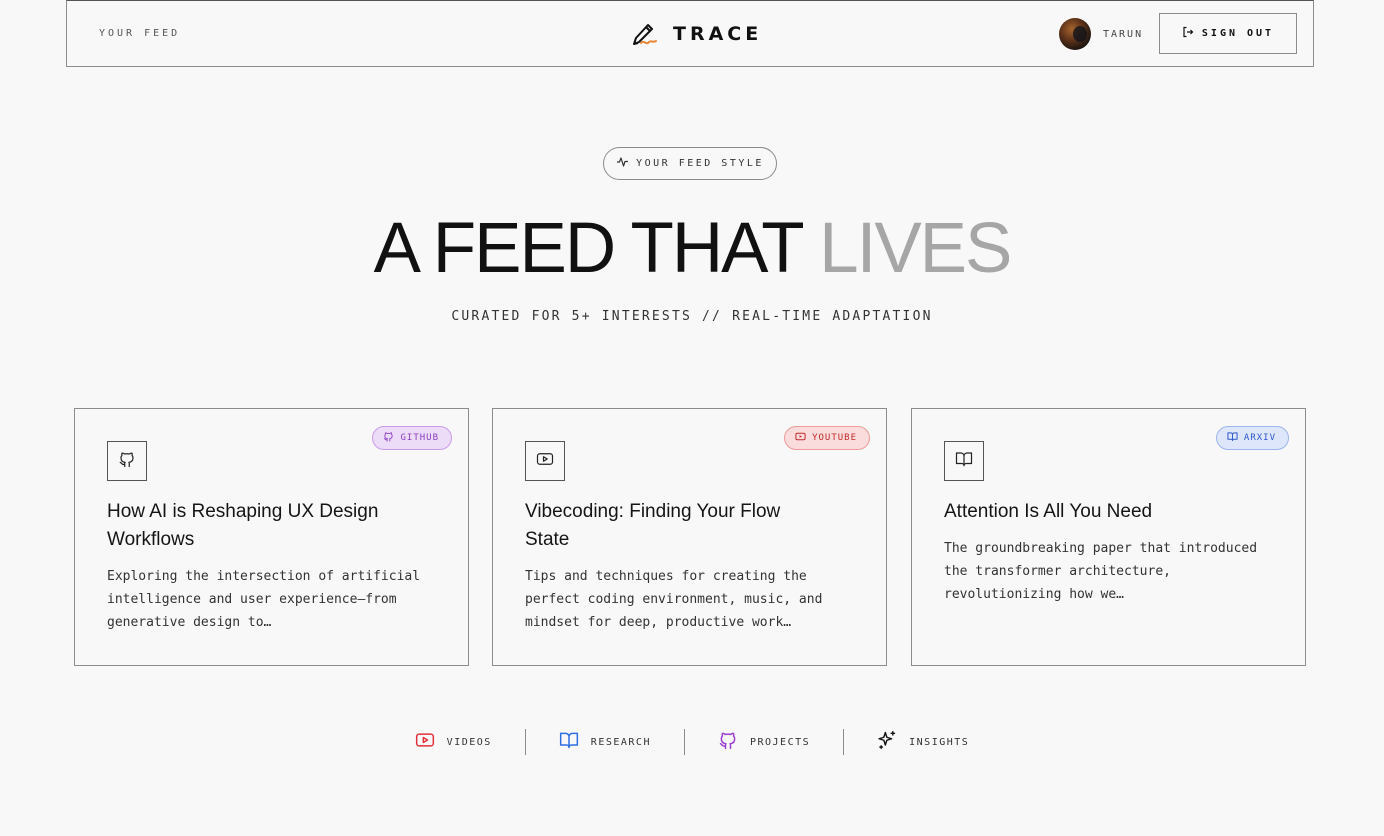 The height and width of the screenshot is (836, 1384). I want to click on feed-style-pill: YOUR FEED STYLE, so click(690, 163).